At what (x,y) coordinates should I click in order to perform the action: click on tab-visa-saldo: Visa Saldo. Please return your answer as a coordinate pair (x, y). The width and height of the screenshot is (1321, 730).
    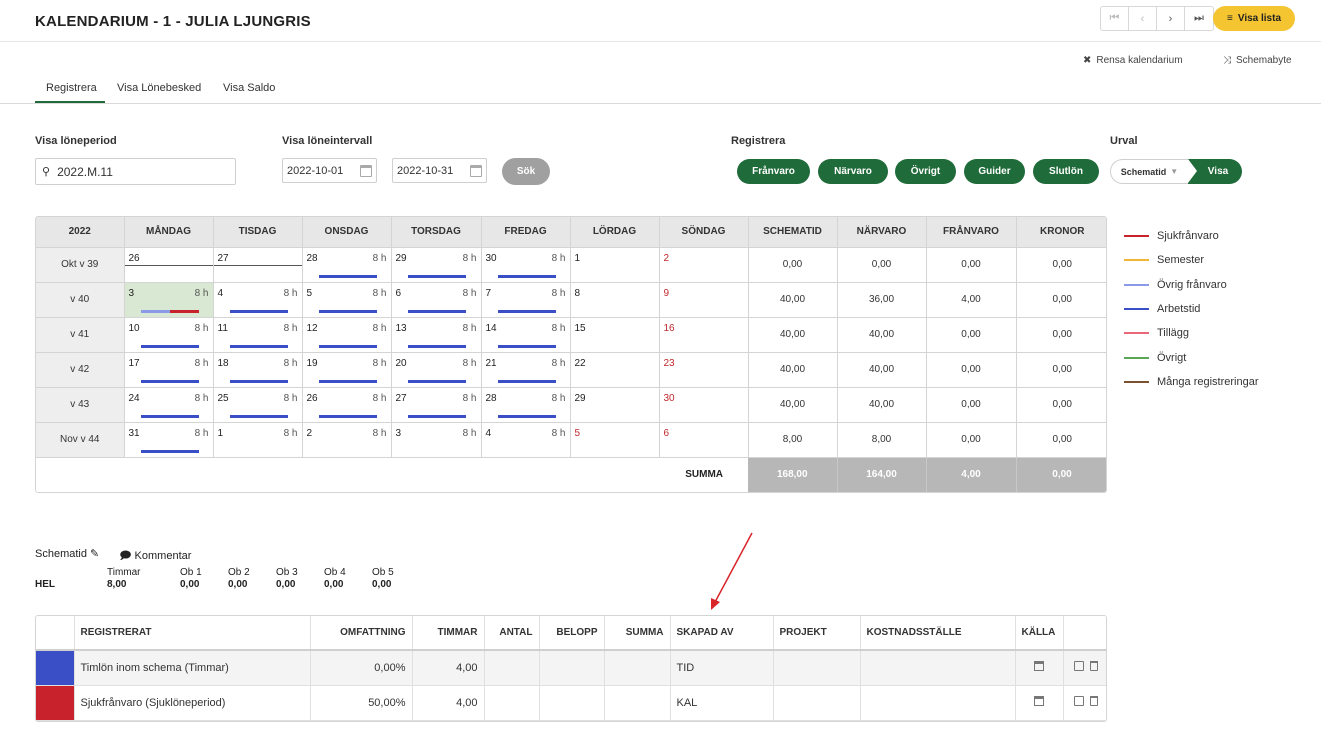
    Looking at the image, I should click on (249, 88).